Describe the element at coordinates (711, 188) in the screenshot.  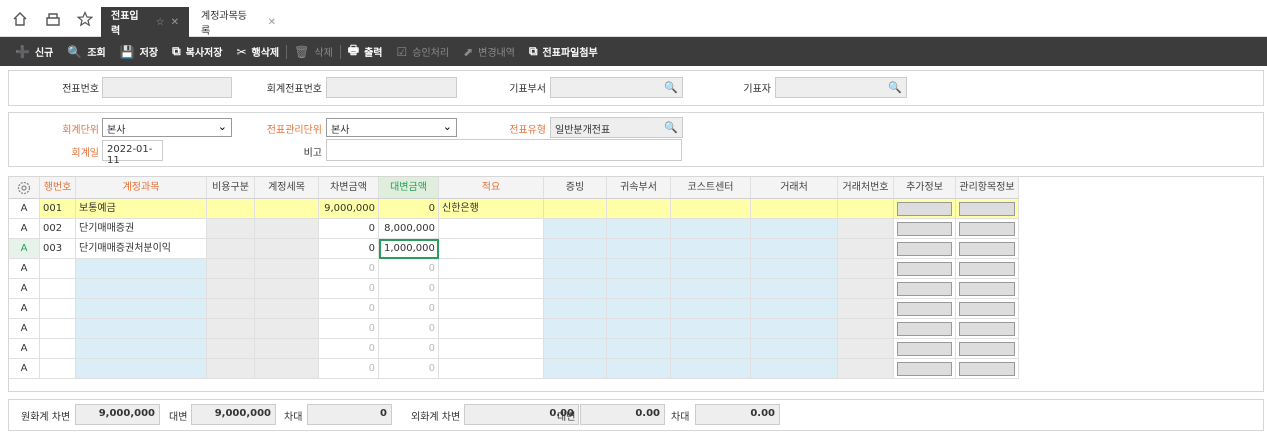
I see `col-header-cost-center: 코스트센터` at that location.